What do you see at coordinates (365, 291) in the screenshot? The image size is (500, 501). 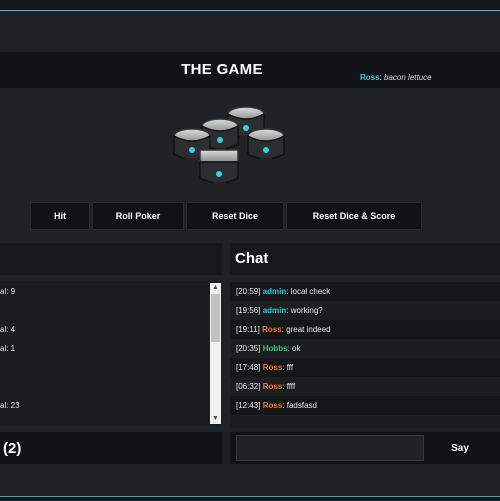 I see `chat-message: [20:59] admin: local check` at bounding box center [365, 291].